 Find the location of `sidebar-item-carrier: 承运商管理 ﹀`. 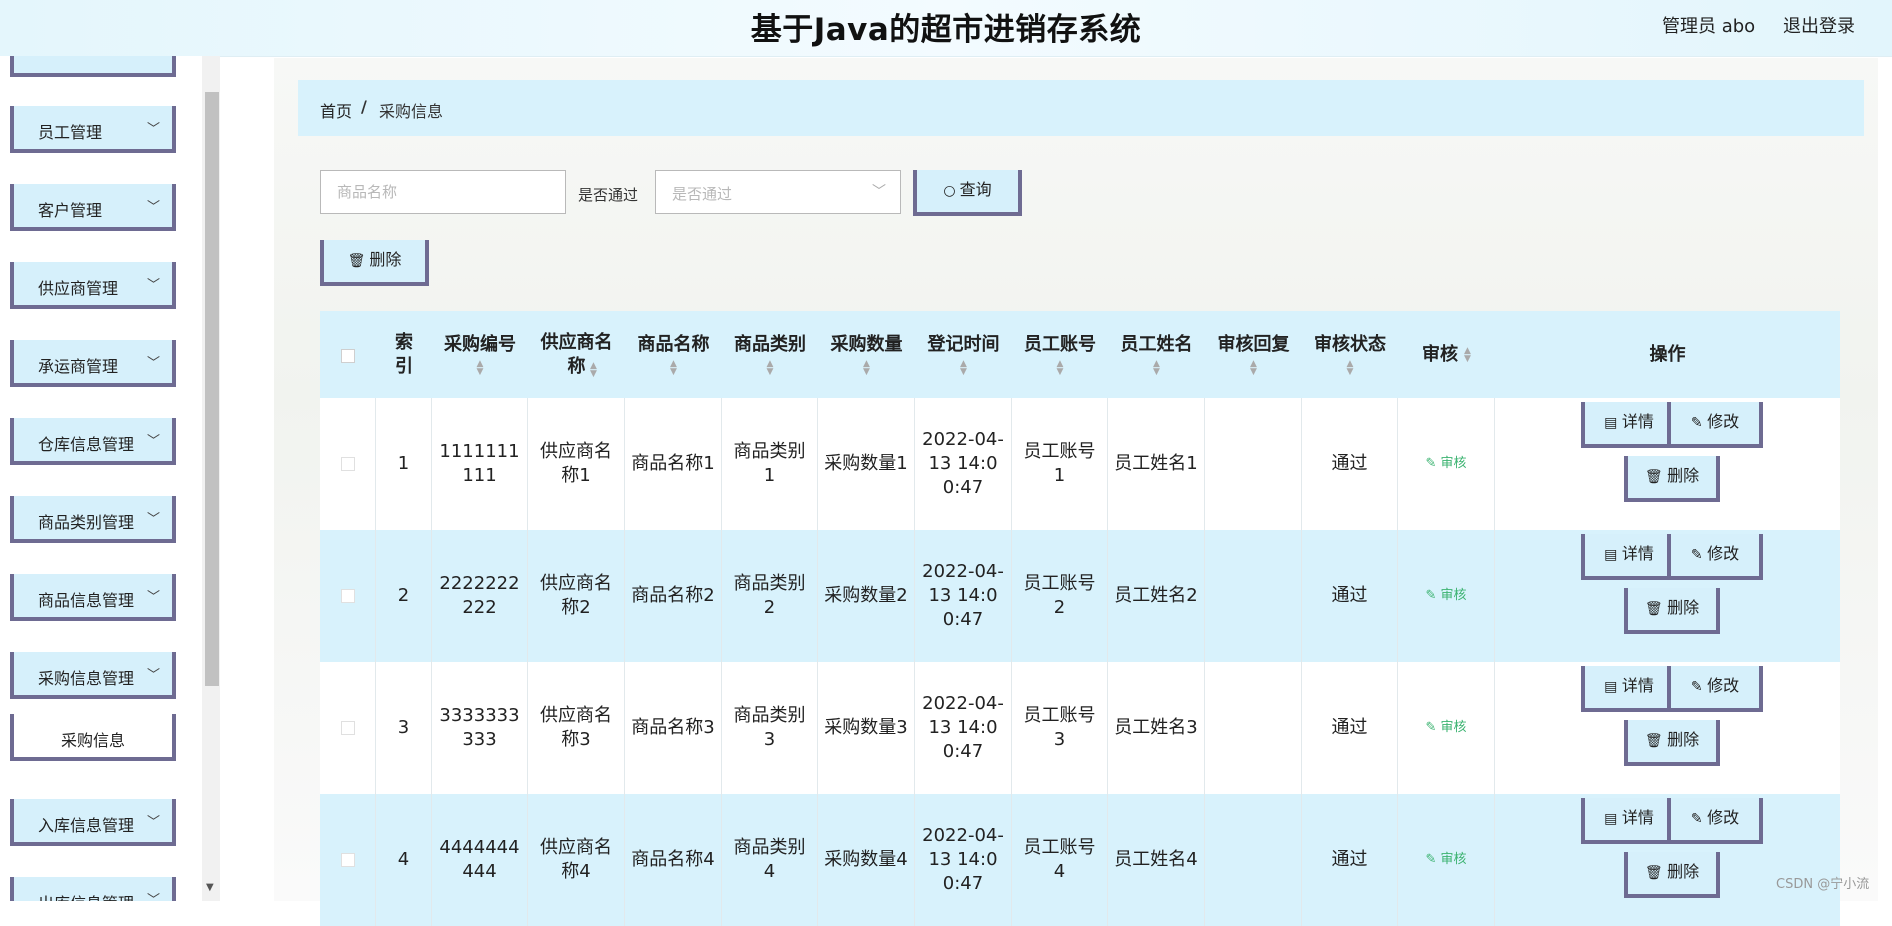

sidebar-item-carrier: 承运商管理 ﹀ is located at coordinates (93, 363).